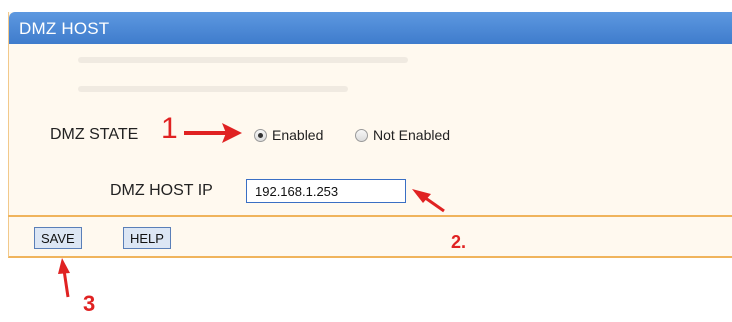 This screenshot has width=732, height=322. I want to click on panel-title: DMZ HOST, so click(64, 28).